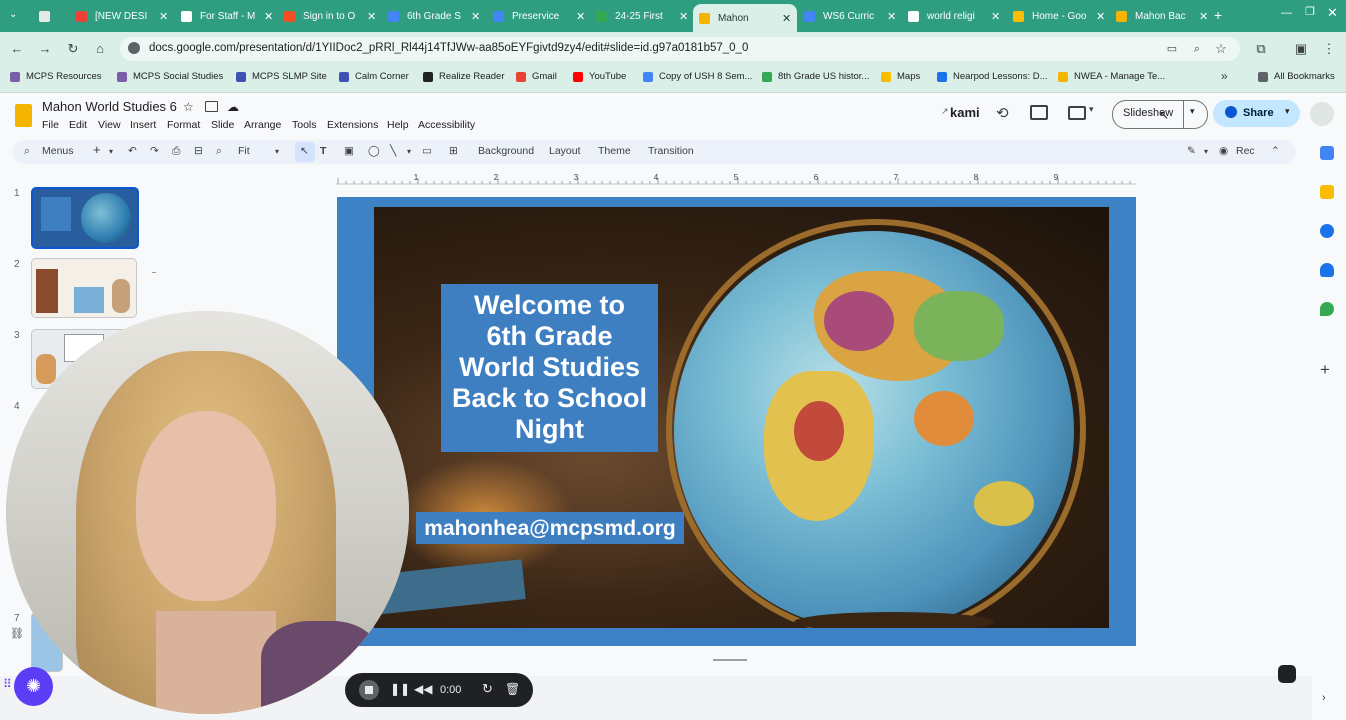 This screenshot has height=720, width=1346. I want to click on browser-tab: Mahon ✕, so click(745, 18).